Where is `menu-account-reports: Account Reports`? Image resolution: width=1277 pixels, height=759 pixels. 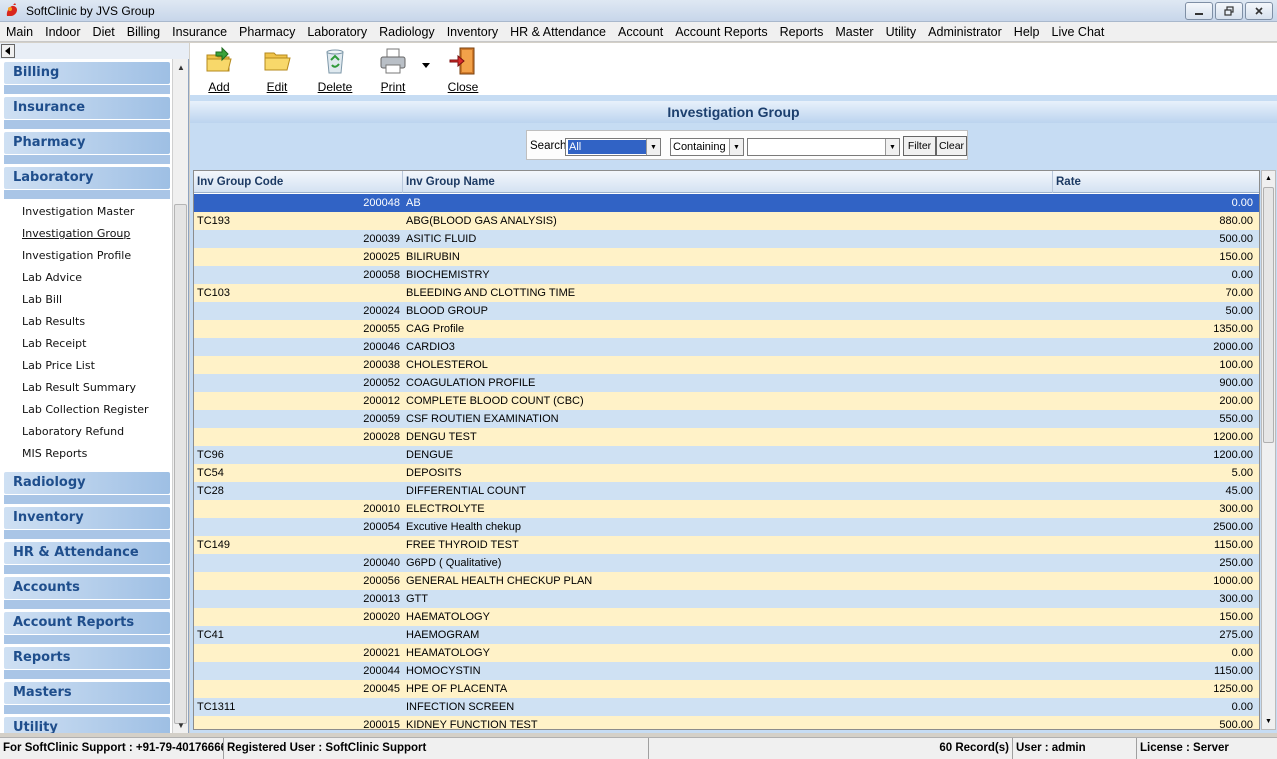 menu-account-reports: Account Reports is located at coordinates (721, 32).